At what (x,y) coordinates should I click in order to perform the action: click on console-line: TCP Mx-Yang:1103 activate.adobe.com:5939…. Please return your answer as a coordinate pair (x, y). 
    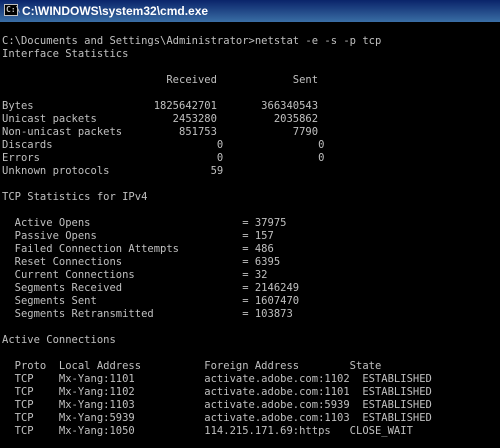
    Looking at the image, I should click on (217, 405).